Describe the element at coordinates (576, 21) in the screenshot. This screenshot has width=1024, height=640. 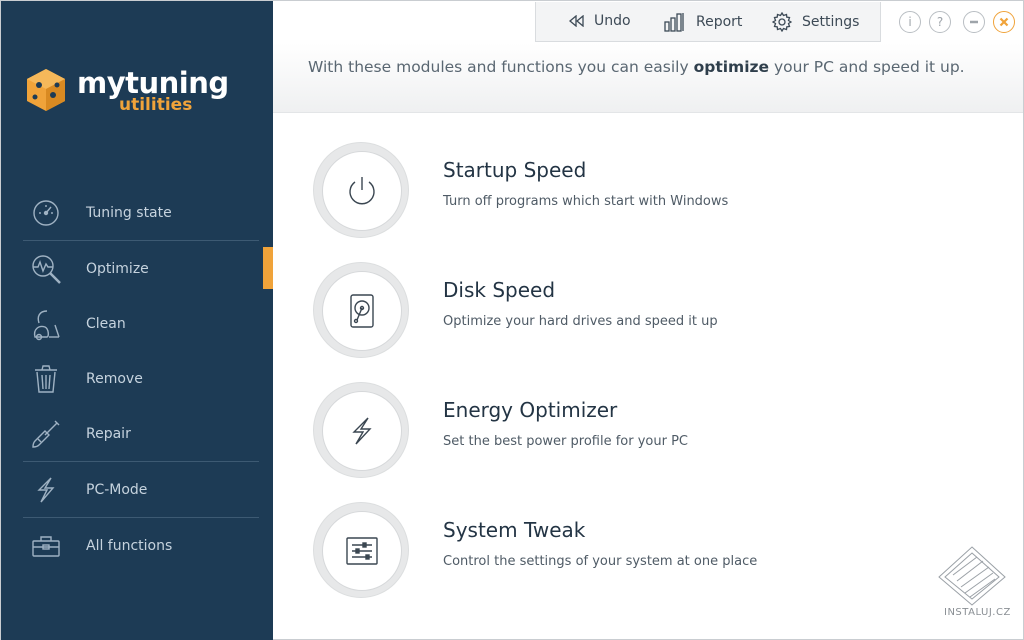
I see `rewind-icon` at that location.